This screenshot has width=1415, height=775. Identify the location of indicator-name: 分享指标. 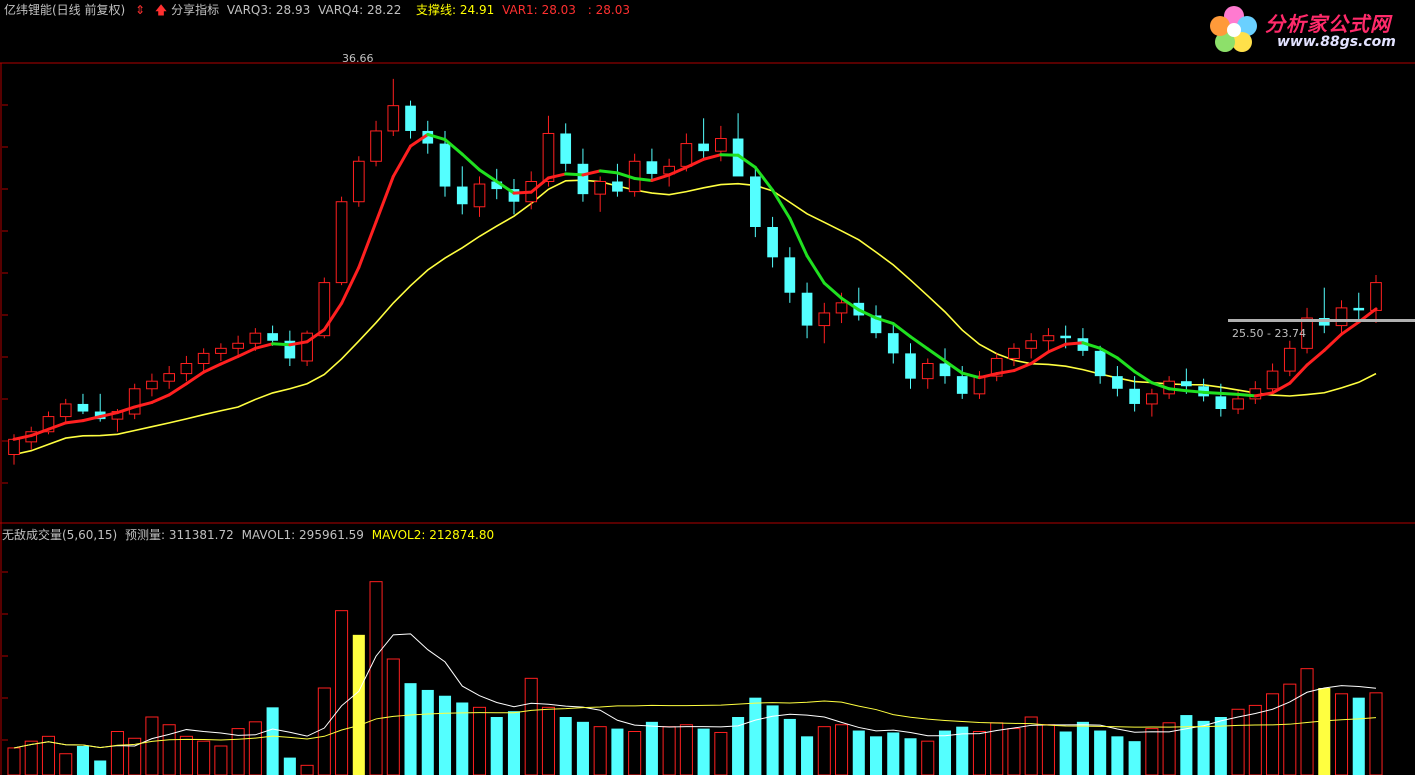
(195, 10).